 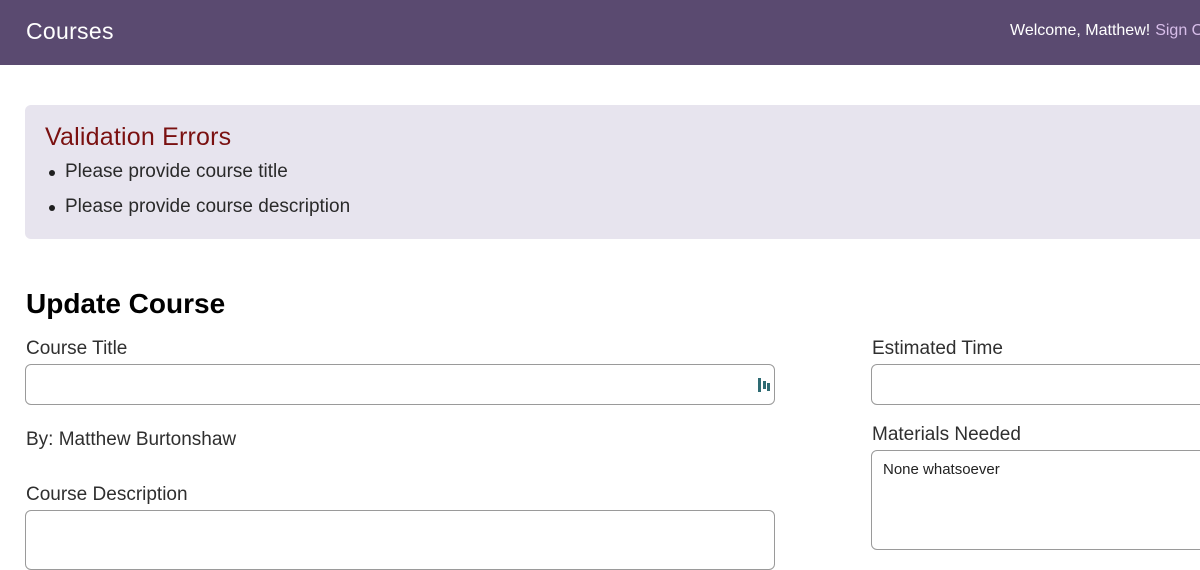 I want to click on user-nav: Welcome, Matthew!Sign Out, so click(x=1105, y=31).